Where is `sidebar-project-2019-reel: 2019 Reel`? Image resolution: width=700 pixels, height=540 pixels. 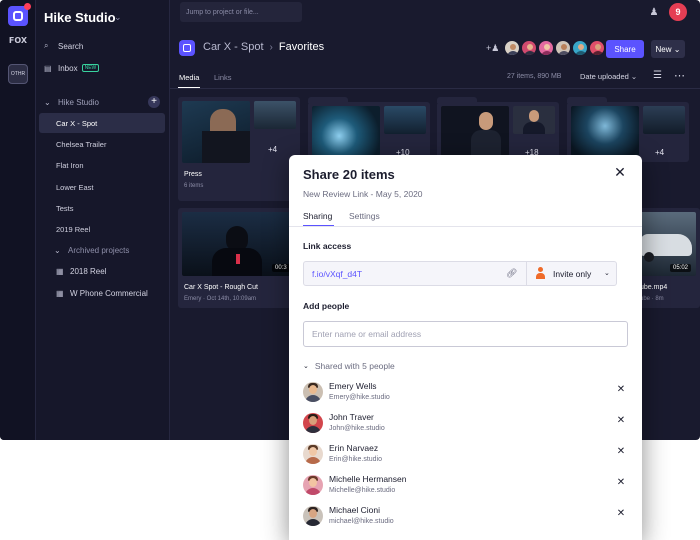 sidebar-project-2019-reel: 2019 Reel is located at coordinates (102, 229).